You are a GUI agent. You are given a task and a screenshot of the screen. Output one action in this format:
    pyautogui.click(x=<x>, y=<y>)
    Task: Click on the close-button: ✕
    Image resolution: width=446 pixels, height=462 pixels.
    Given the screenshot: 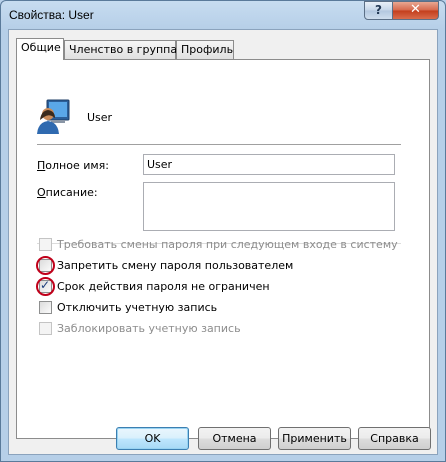 What is the action you would take?
    pyautogui.click(x=415, y=10)
    